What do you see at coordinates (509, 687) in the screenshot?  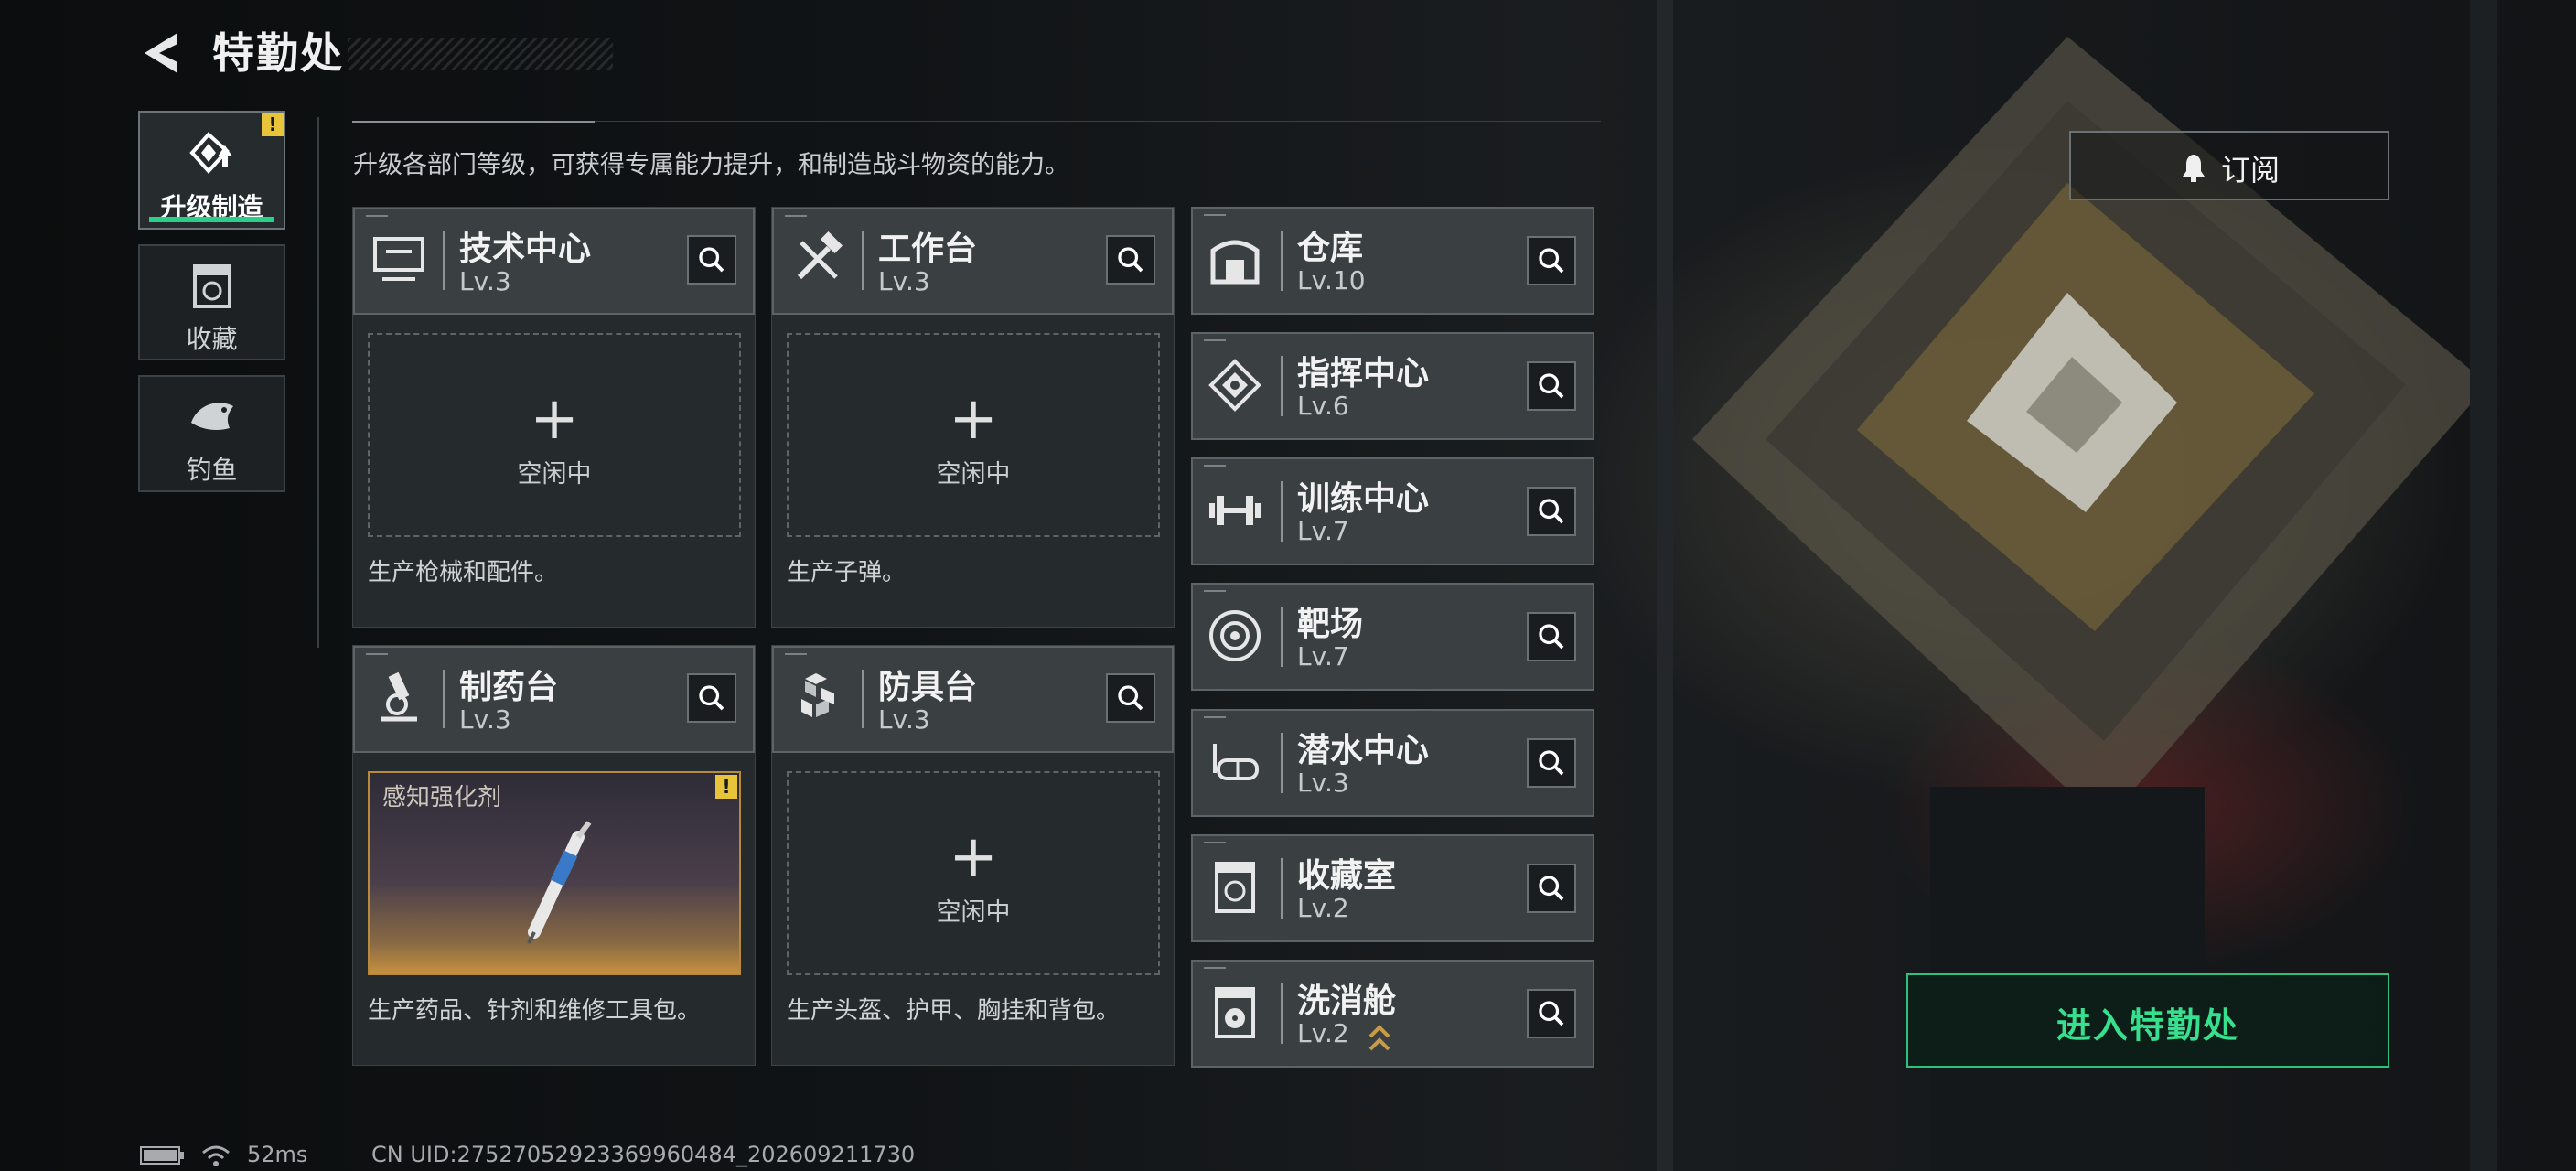 I see `station-name: 制药台` at bounding box center [509, 687].